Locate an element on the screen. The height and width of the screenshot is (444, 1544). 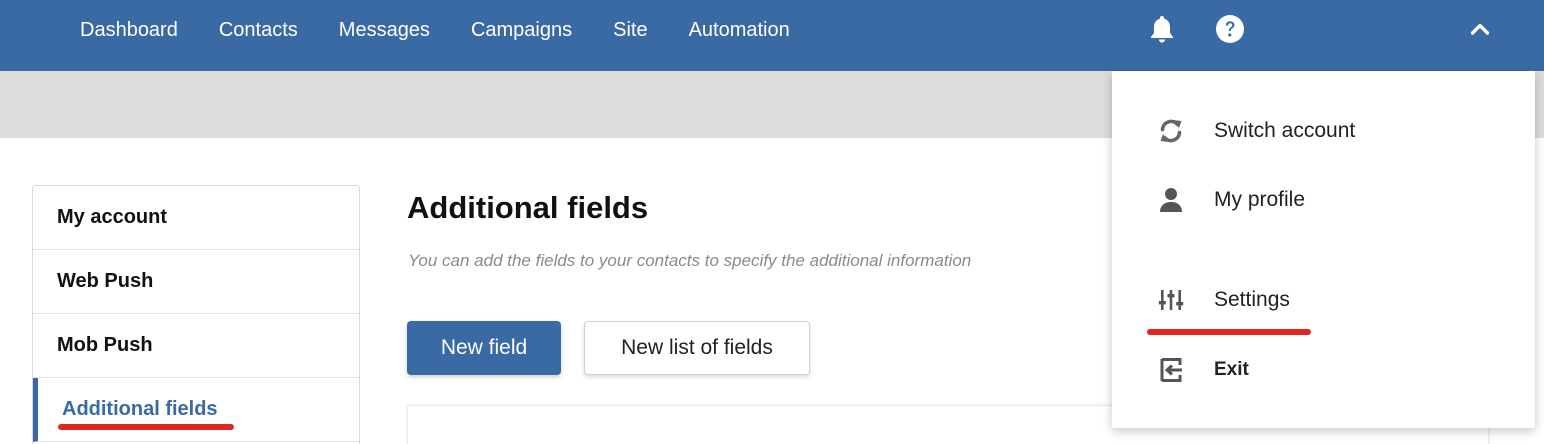
sidebar-item-my-account: My account is located at coordinates (196, 218).